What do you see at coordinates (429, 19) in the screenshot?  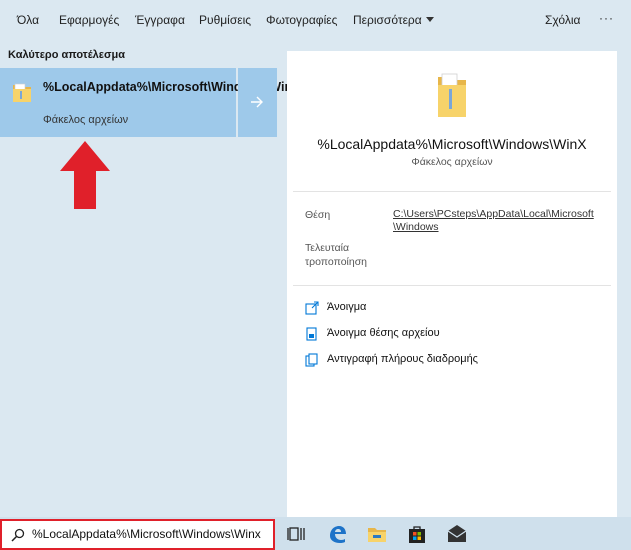 I see `chevron-down-icon` at bounding box center [429, 19].